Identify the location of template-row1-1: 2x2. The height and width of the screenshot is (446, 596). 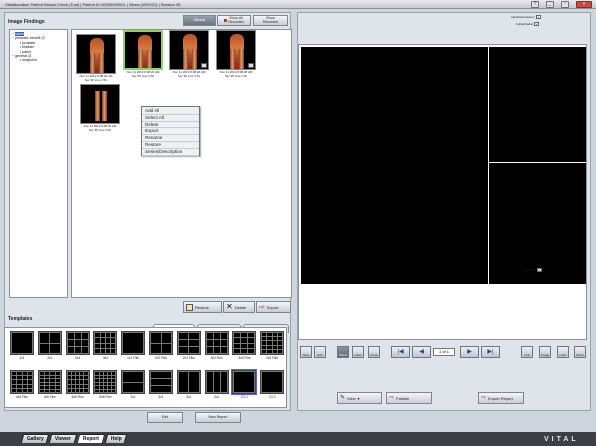
(49, 345).